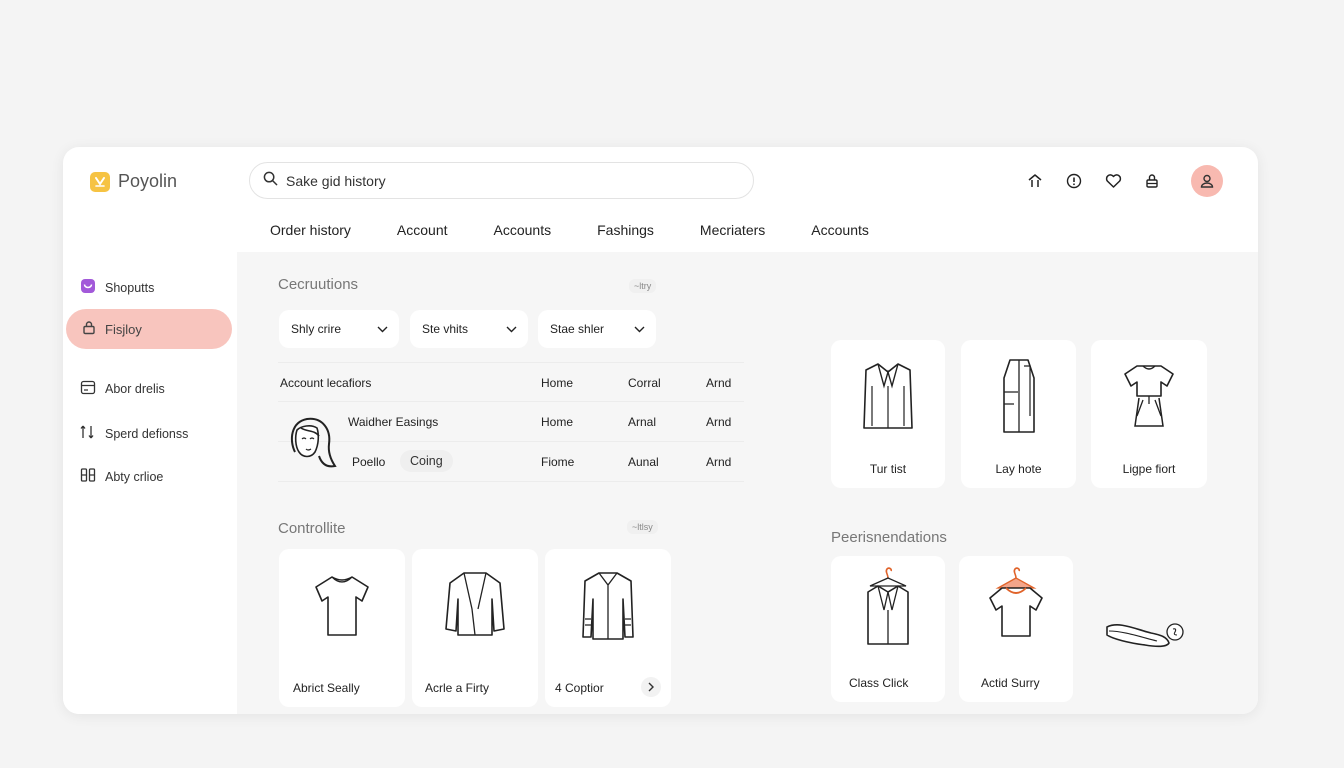 The image size is (1344, 768). I want to click on table-cell: Poello, so click(369, 462).